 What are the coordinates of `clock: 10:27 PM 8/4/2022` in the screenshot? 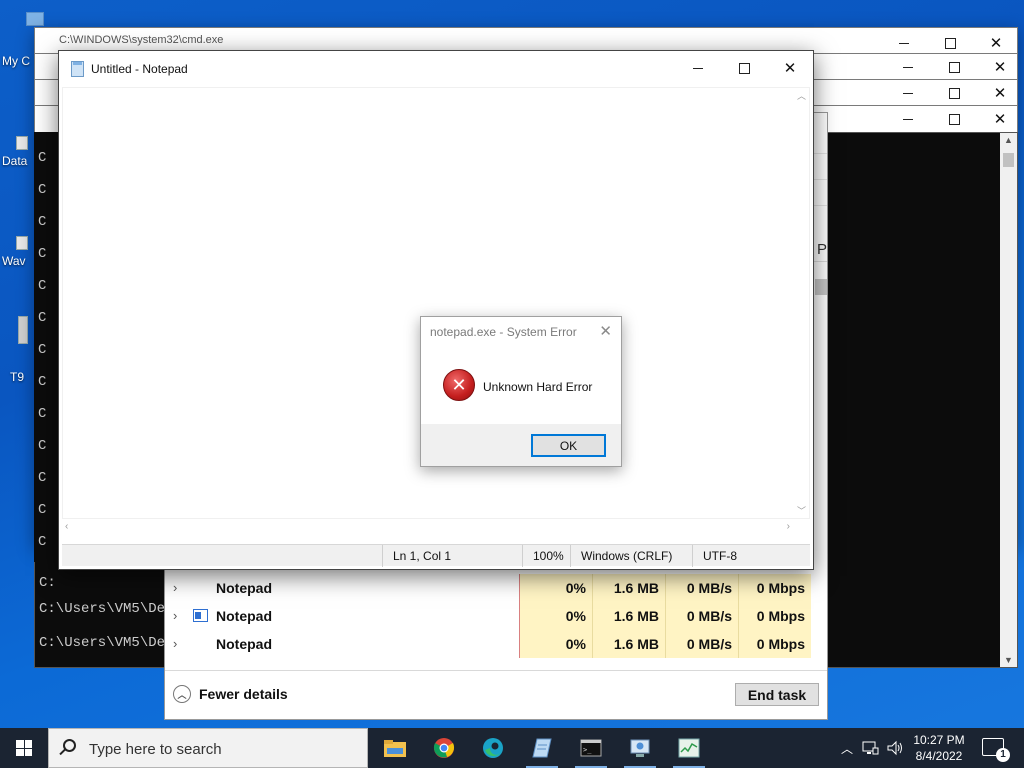 It's located at (939, 748).